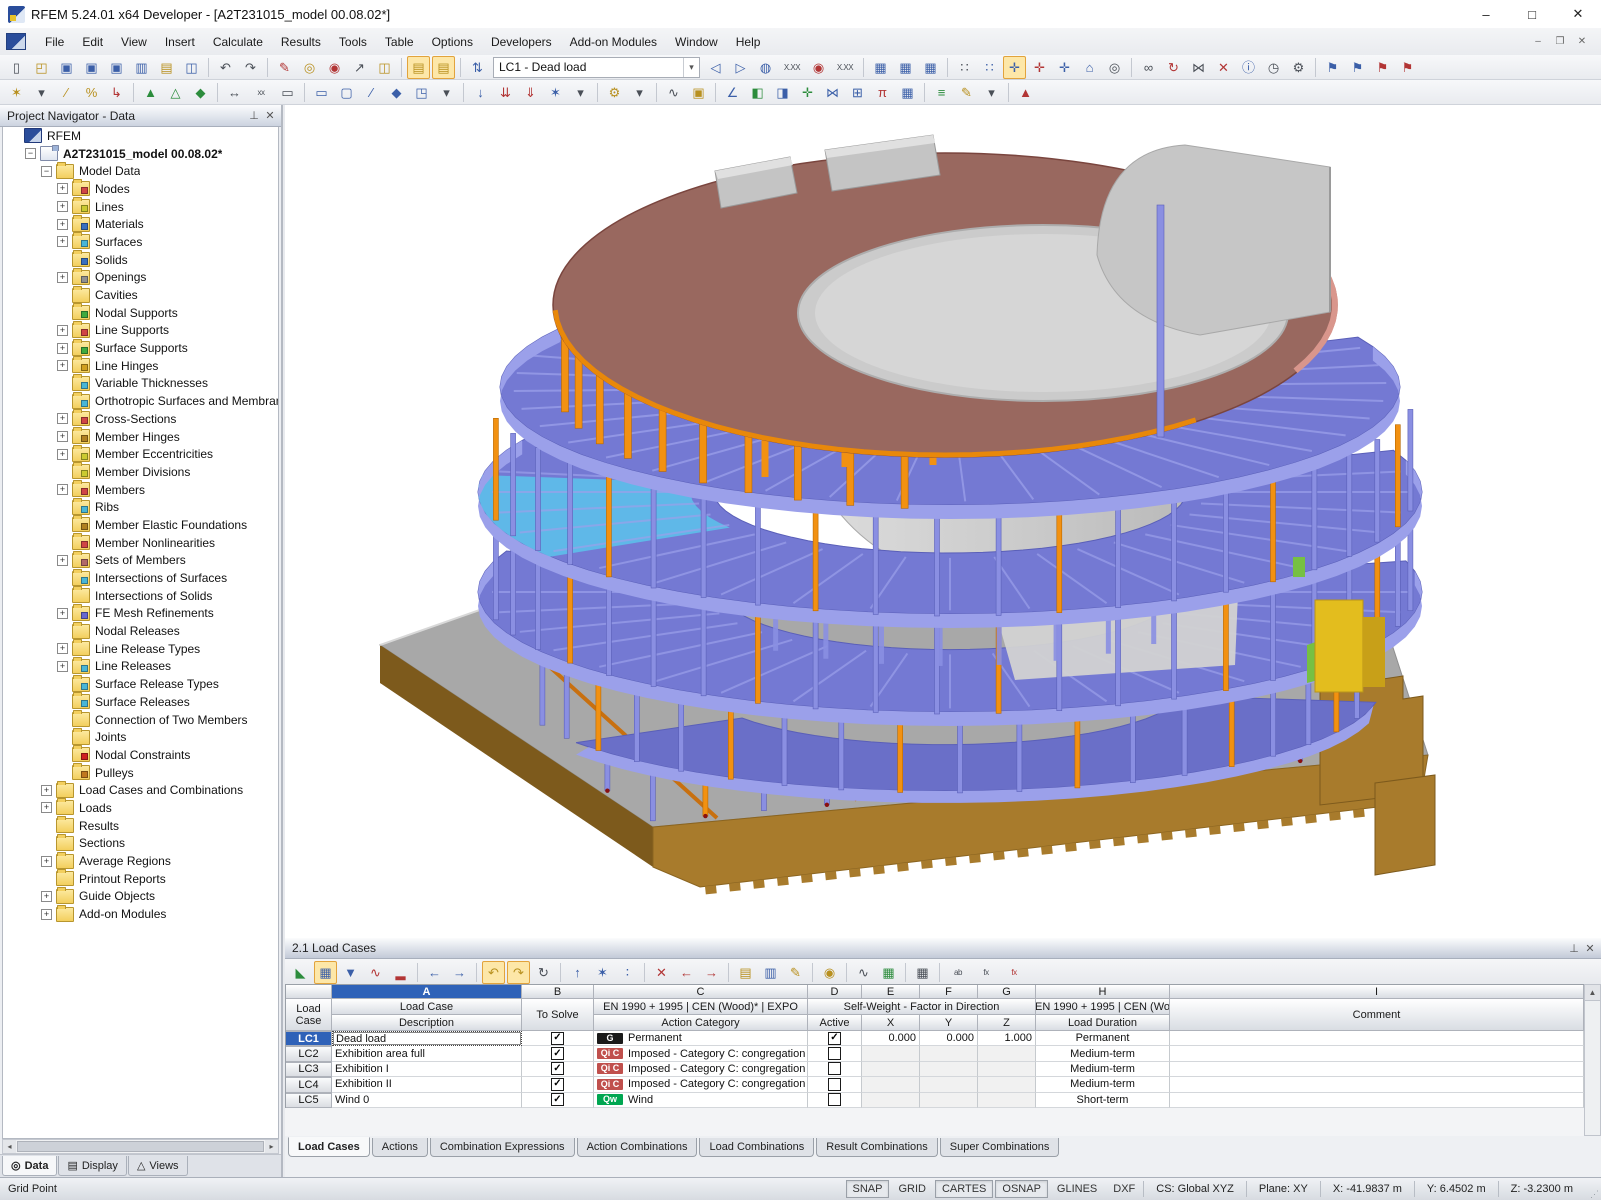 This screenshot has height=1200, width=1601. What do you see at coordinates (949, 1069) in the screenshot?
I see `cell-y-LC3` at bounding box center [949, 1069].